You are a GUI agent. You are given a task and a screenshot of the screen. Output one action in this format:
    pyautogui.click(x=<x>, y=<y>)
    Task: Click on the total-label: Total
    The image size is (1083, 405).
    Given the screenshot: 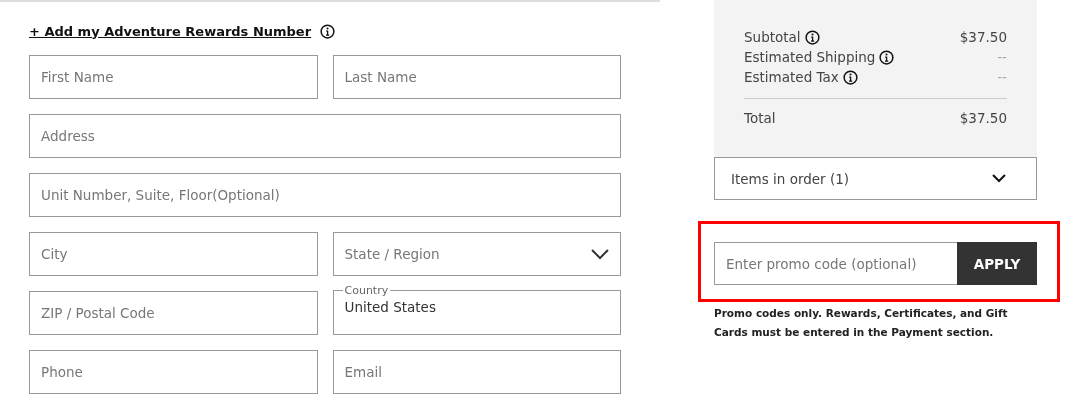 What is the action you would take?
    pyautogui.click(x=760, y=118)
    